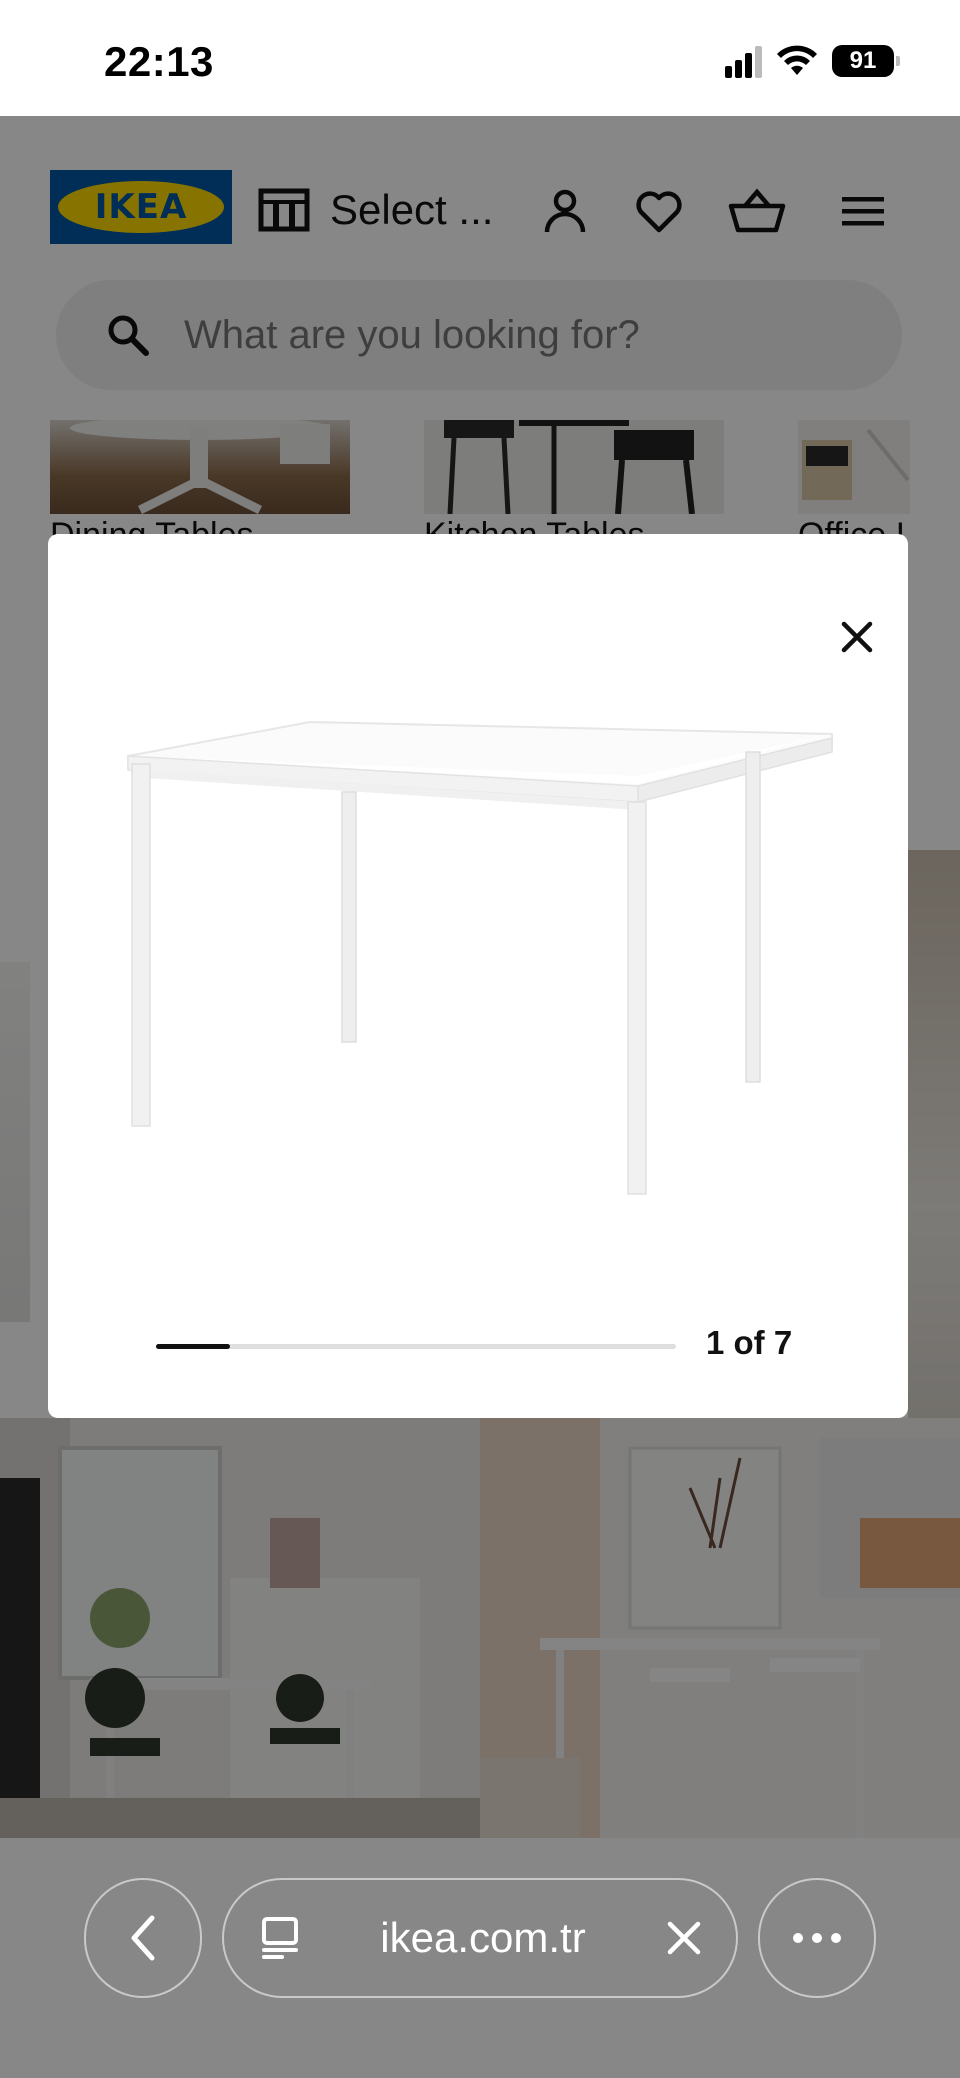  I want to click on page-icon, so click(280, 1938).